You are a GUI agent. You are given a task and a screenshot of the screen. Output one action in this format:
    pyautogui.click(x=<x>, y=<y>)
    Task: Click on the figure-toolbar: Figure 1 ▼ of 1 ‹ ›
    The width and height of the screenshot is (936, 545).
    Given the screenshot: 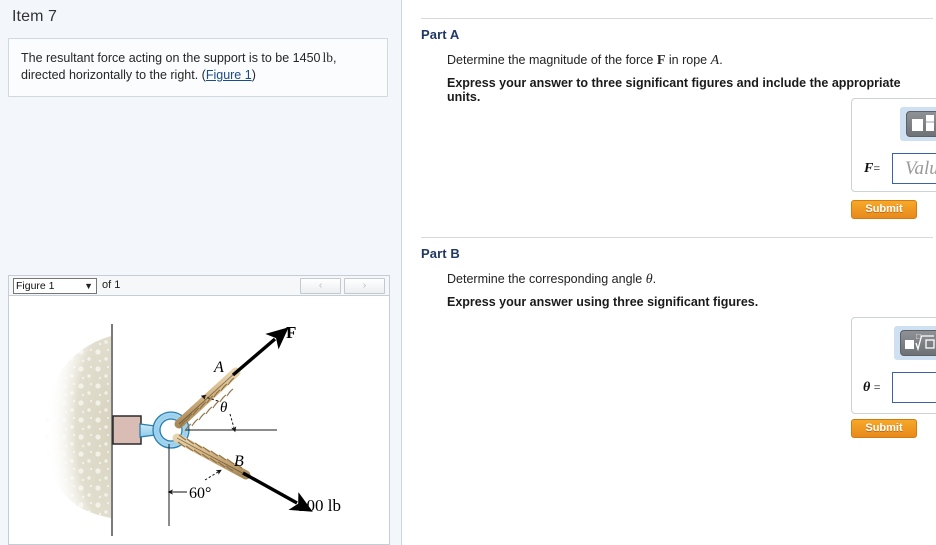 What is the action you would take?
    pyautogui.click(x=199, y=285)
    